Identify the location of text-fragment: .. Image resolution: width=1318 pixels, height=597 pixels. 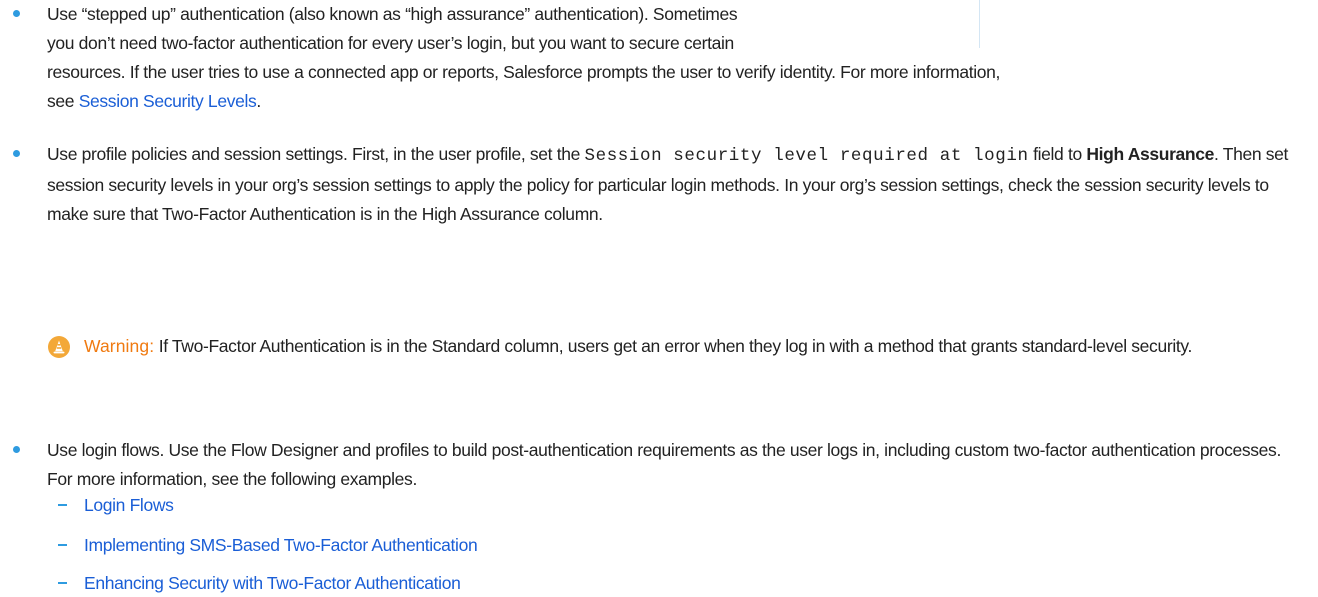
(258, 101).